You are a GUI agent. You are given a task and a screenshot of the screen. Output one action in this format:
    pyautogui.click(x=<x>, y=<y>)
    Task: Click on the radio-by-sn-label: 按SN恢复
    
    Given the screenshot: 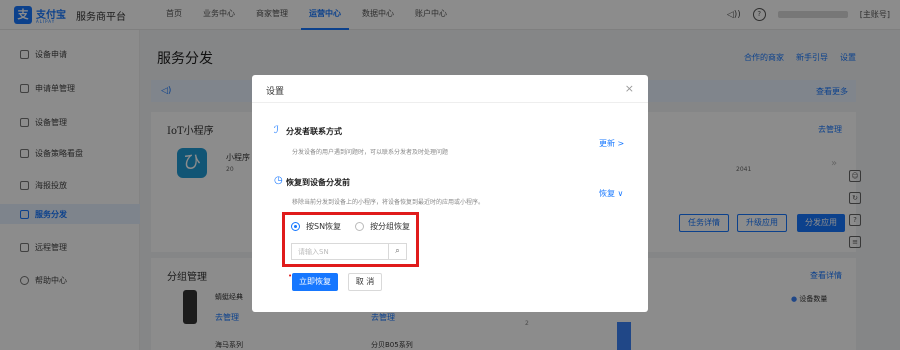 What is the action you would take?
    pyautogui.click(x=323, y=226)
    